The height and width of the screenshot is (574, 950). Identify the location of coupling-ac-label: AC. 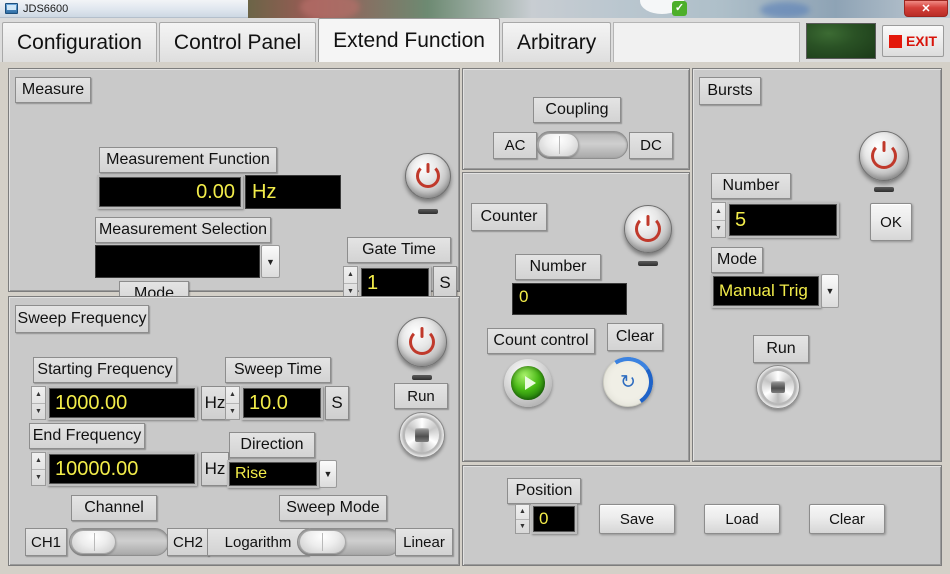
(515, 145).